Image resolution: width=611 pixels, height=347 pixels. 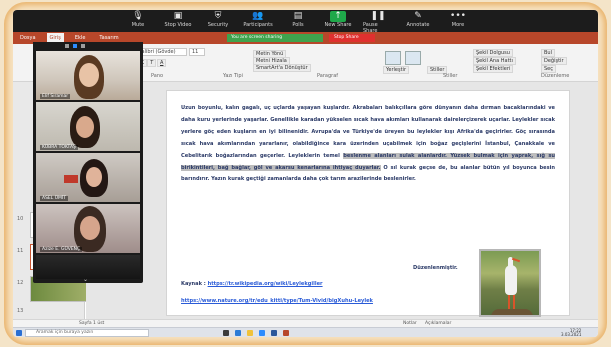 I want to click on new-share-button: ↑ New Share, so click(x=338, y=21).